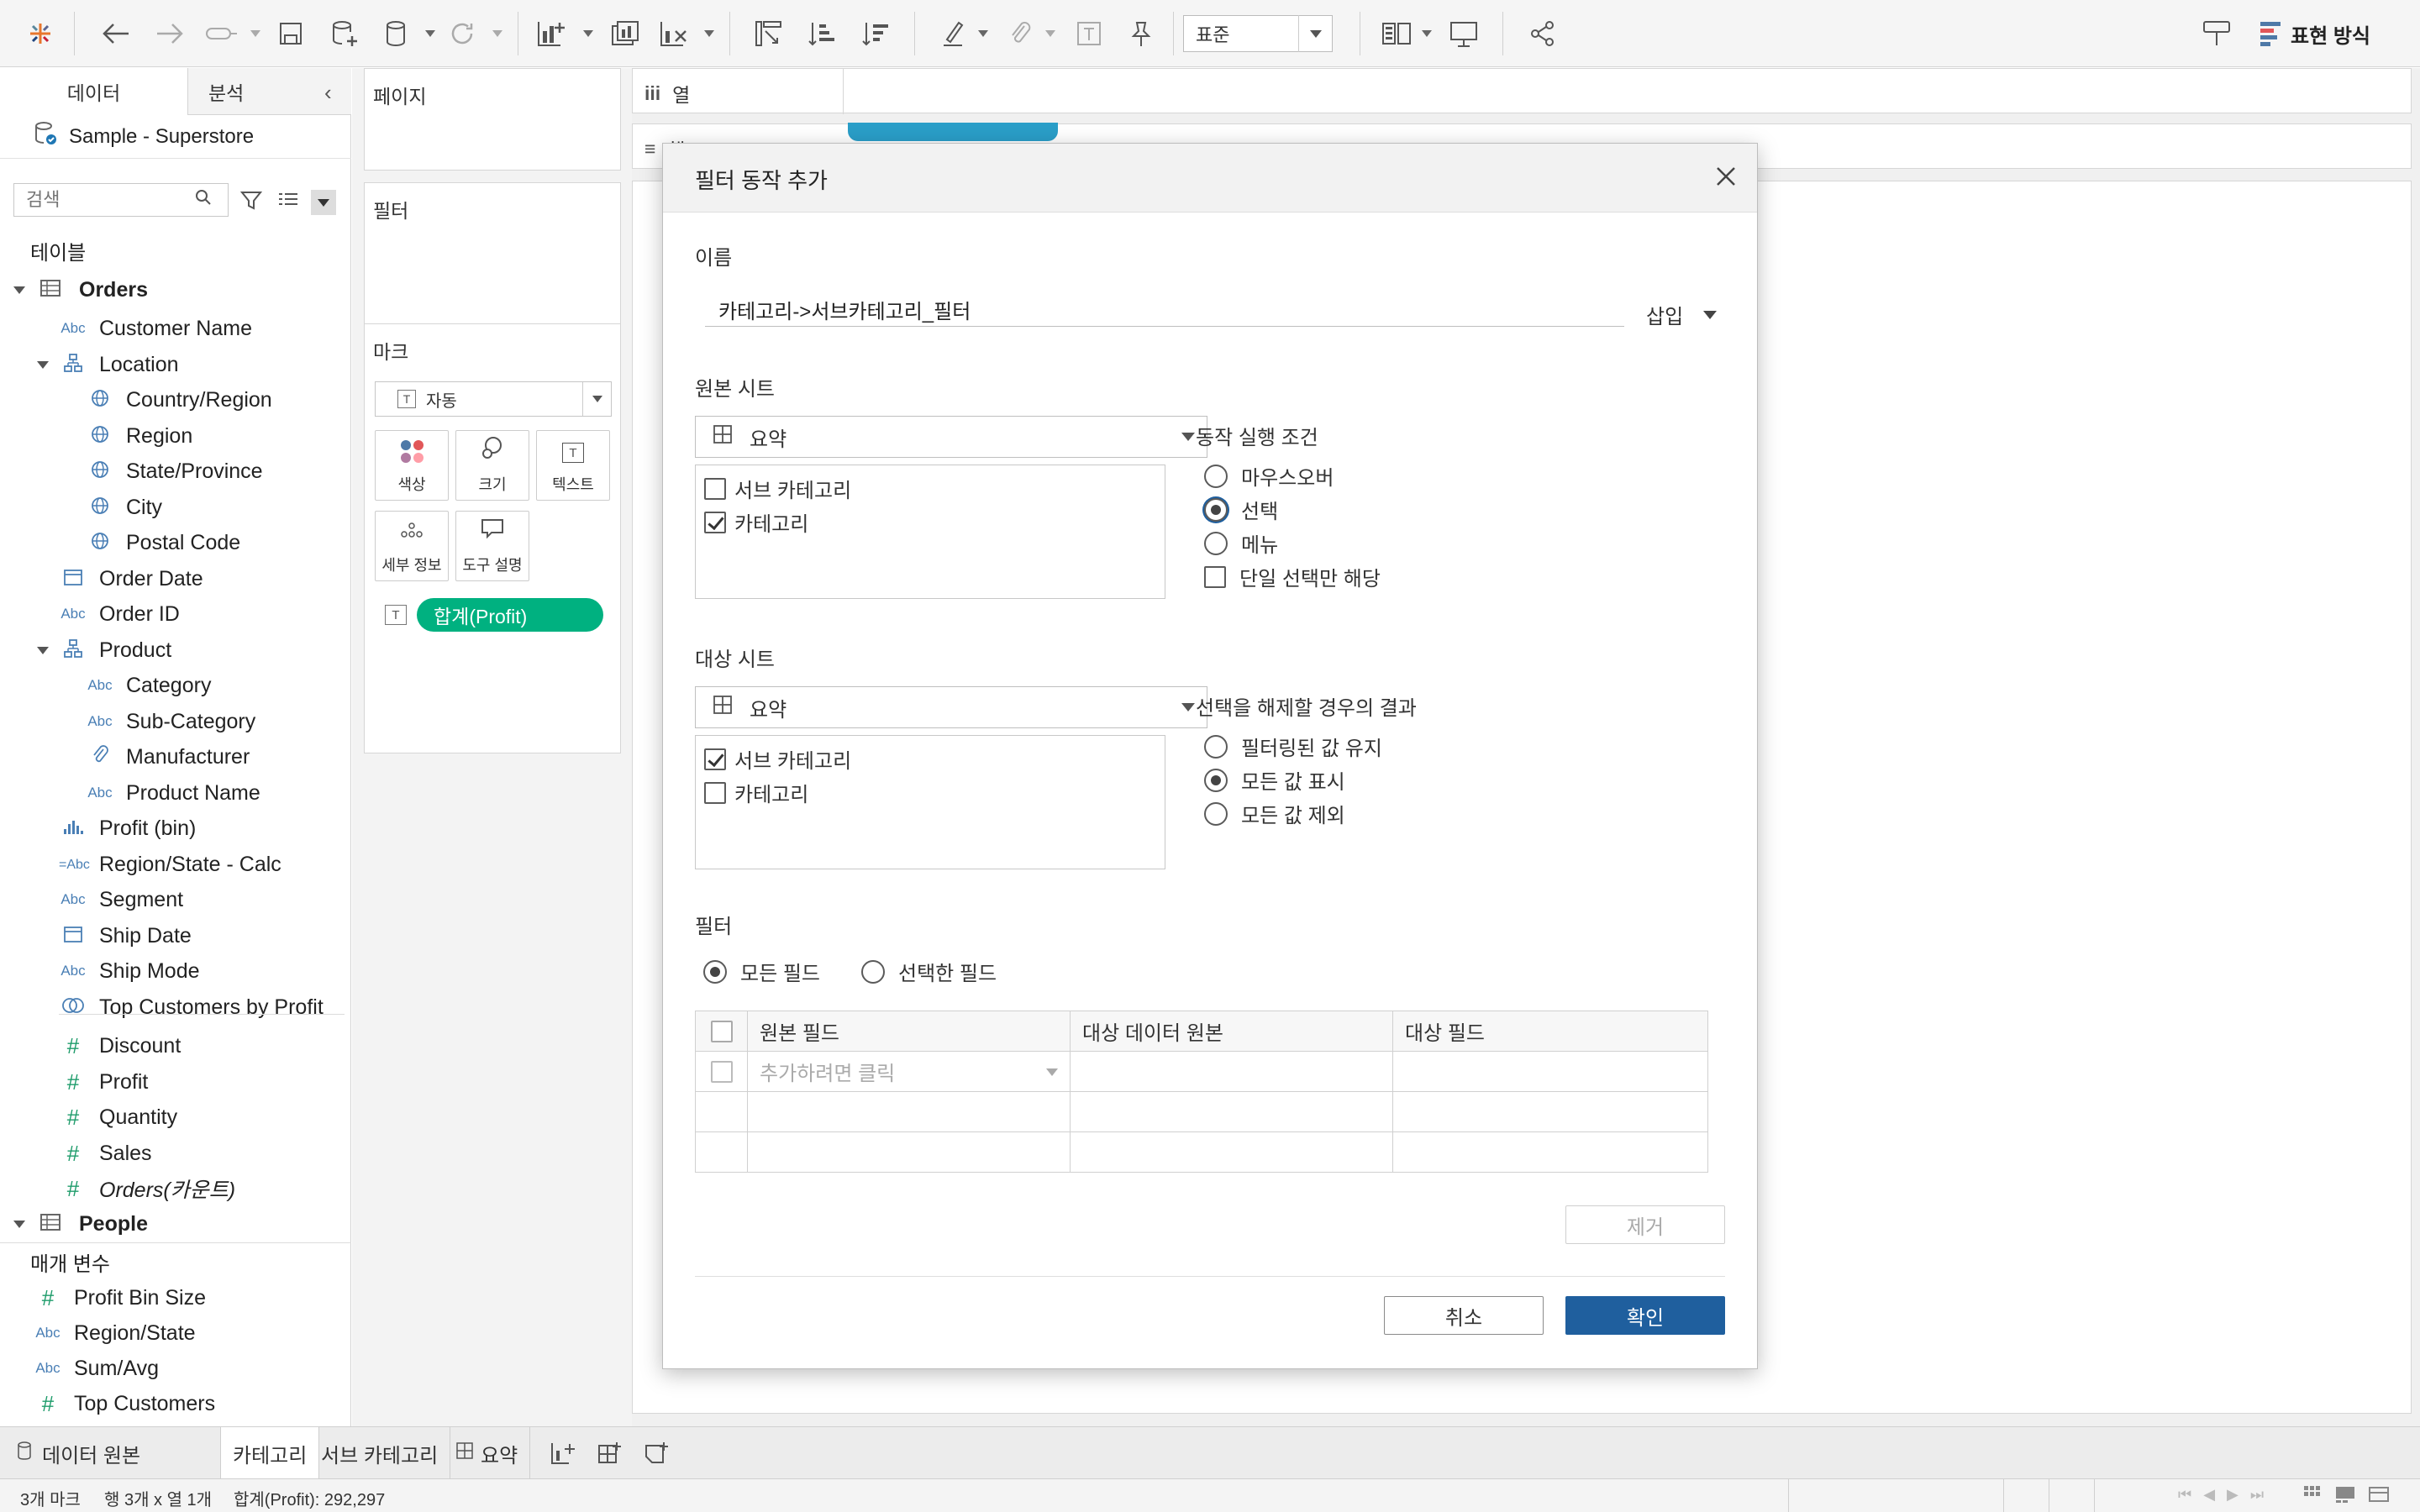 Image resolution: width=2420 pixels, height=1512 pixels. I want to click on columns-shelf: iii 열, so click(1522, 91).